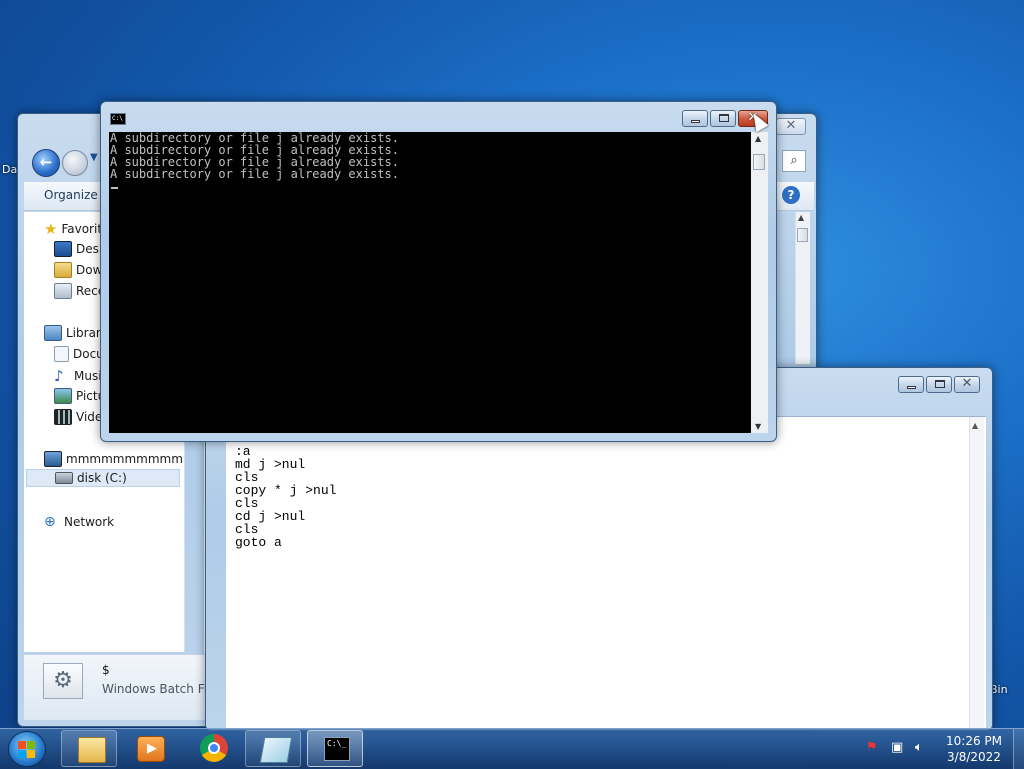 This screenshot has width=1024, height=769. I want to click on media-player-icon: ▶, so click(151, 749).